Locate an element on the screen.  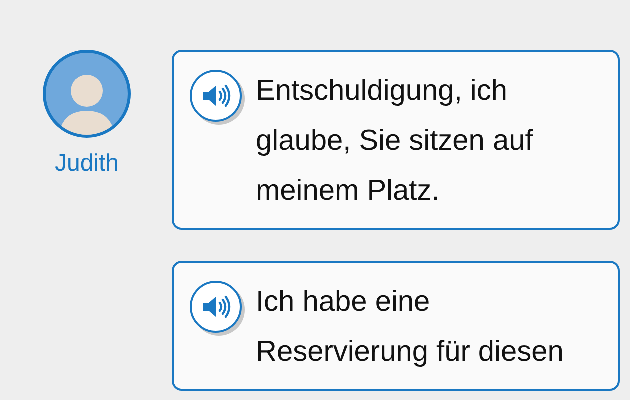
message-text: Entschuldigung, ich glaube, Sie sitzen auf meinem Platz. is located at coordinates (395, 141).